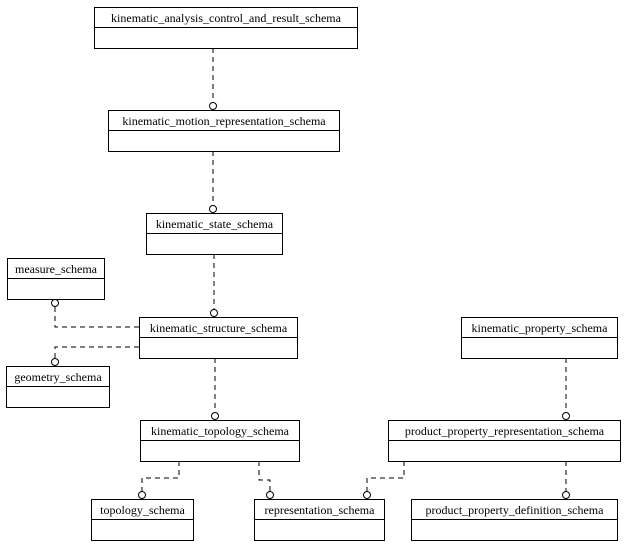 The image size is (639, 557). What do you see at coordinates (58, 377) in the screenshot?
I see `schema-name: geometry_schema` at bounding box center [58, 377].